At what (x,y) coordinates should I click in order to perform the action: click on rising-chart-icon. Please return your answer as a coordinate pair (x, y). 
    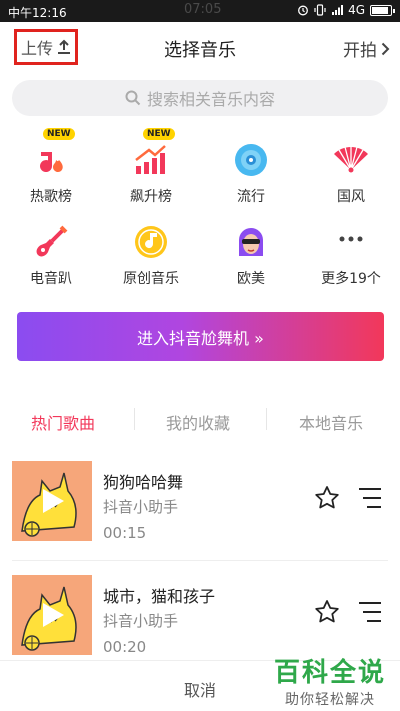
    Looking at the image, I should click on (150, 159).